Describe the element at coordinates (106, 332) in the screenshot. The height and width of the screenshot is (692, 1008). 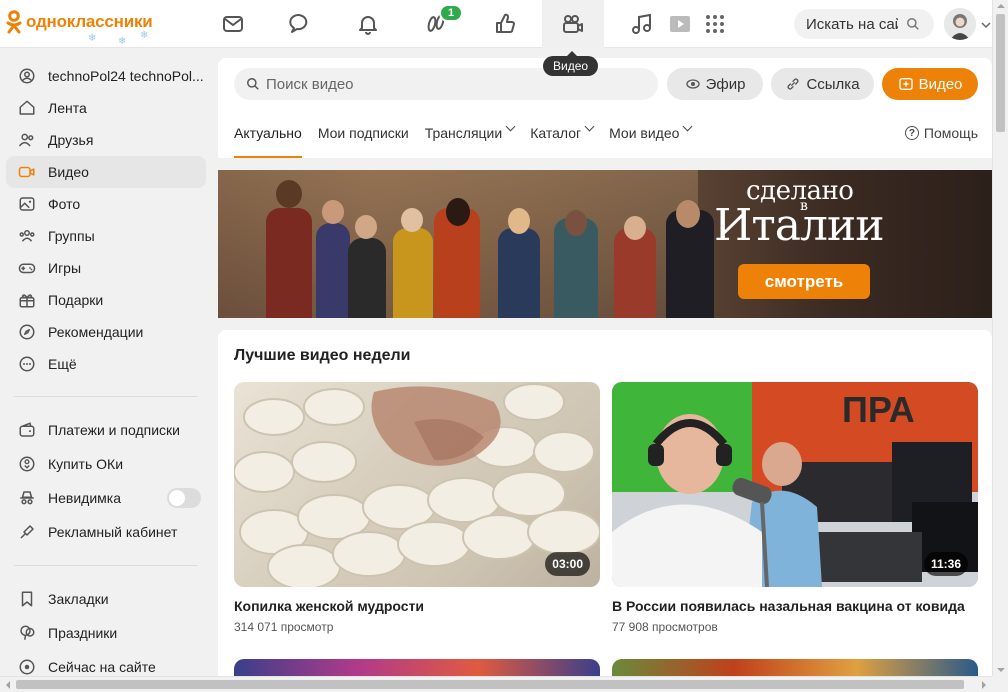
I see `sidebar-item-recommendations: Рекомендации` at that location.